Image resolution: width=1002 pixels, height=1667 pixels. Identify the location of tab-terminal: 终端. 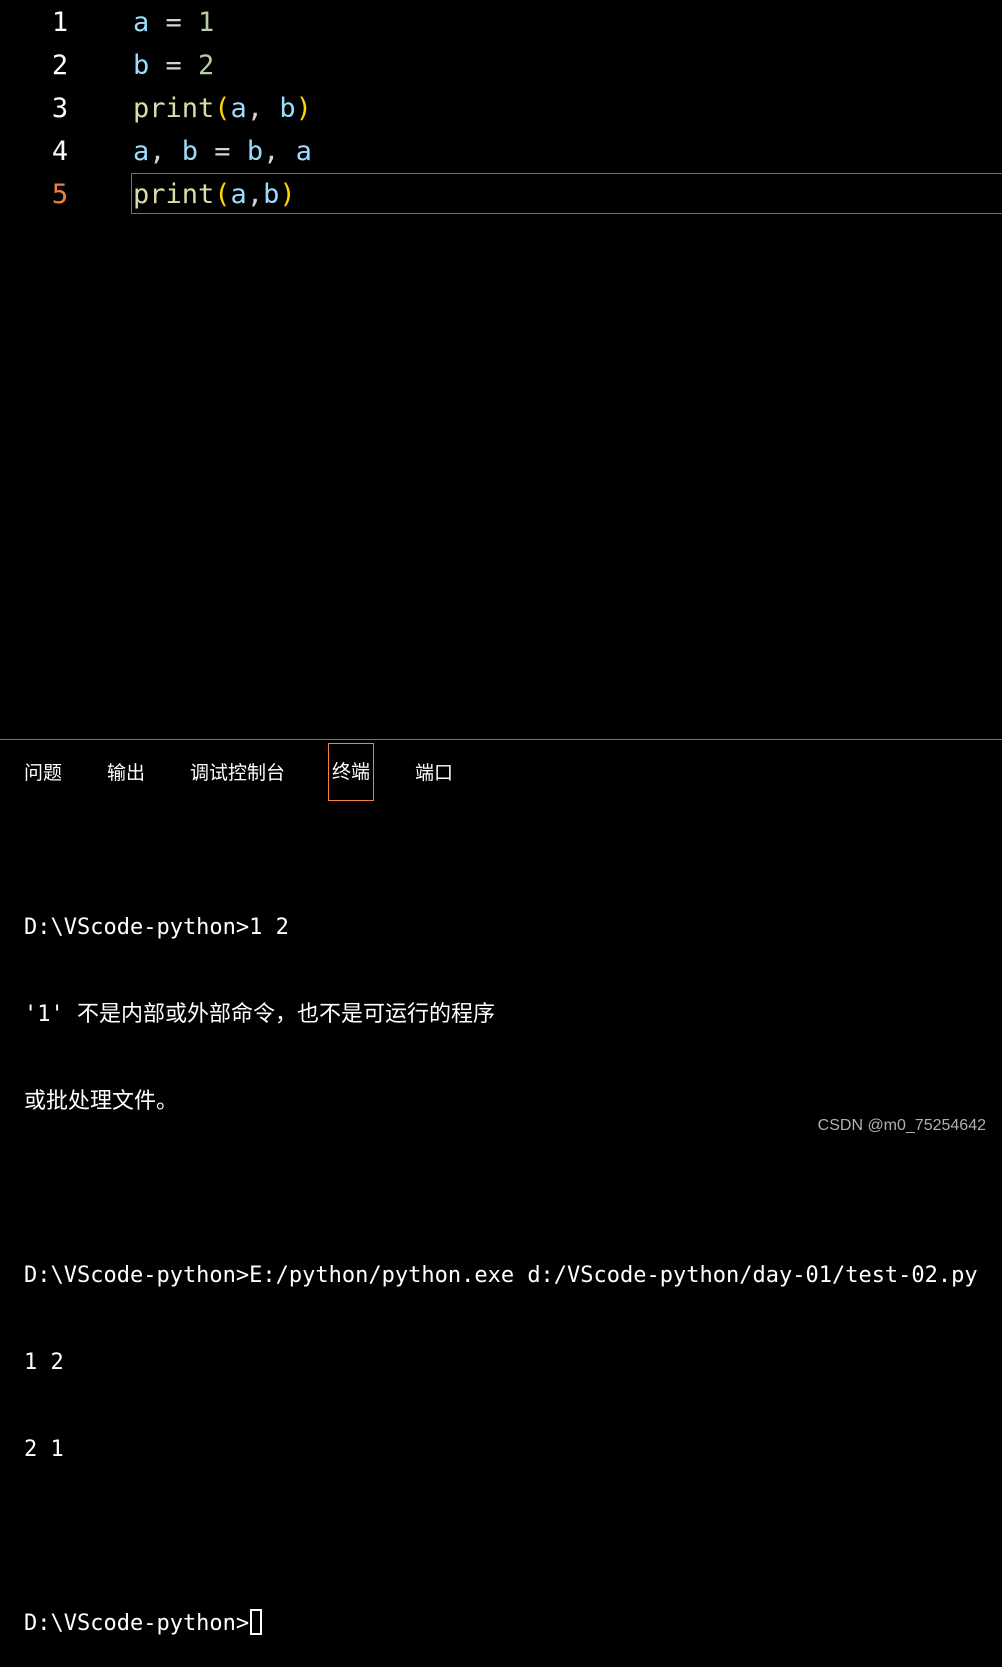
(351, 772).